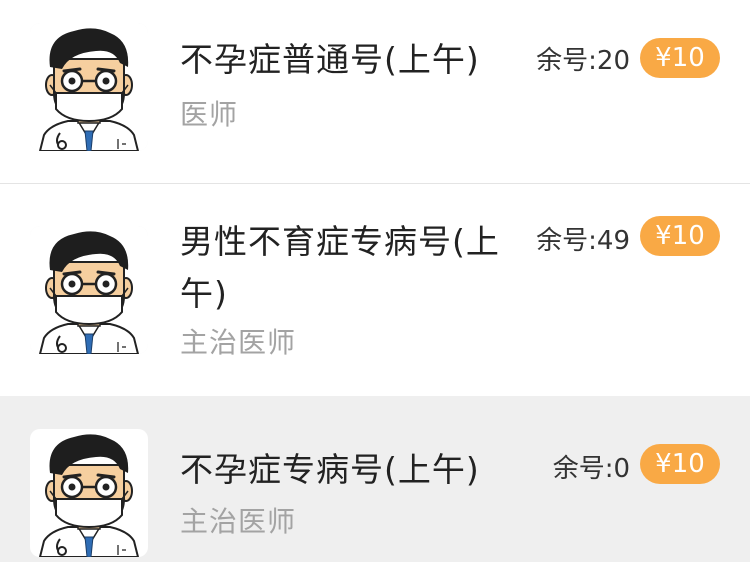  Describe the element at coordinates (345, 268) in the screenshot. I see `appointment-title: 男性不育症专病号(上 午)` at that location.